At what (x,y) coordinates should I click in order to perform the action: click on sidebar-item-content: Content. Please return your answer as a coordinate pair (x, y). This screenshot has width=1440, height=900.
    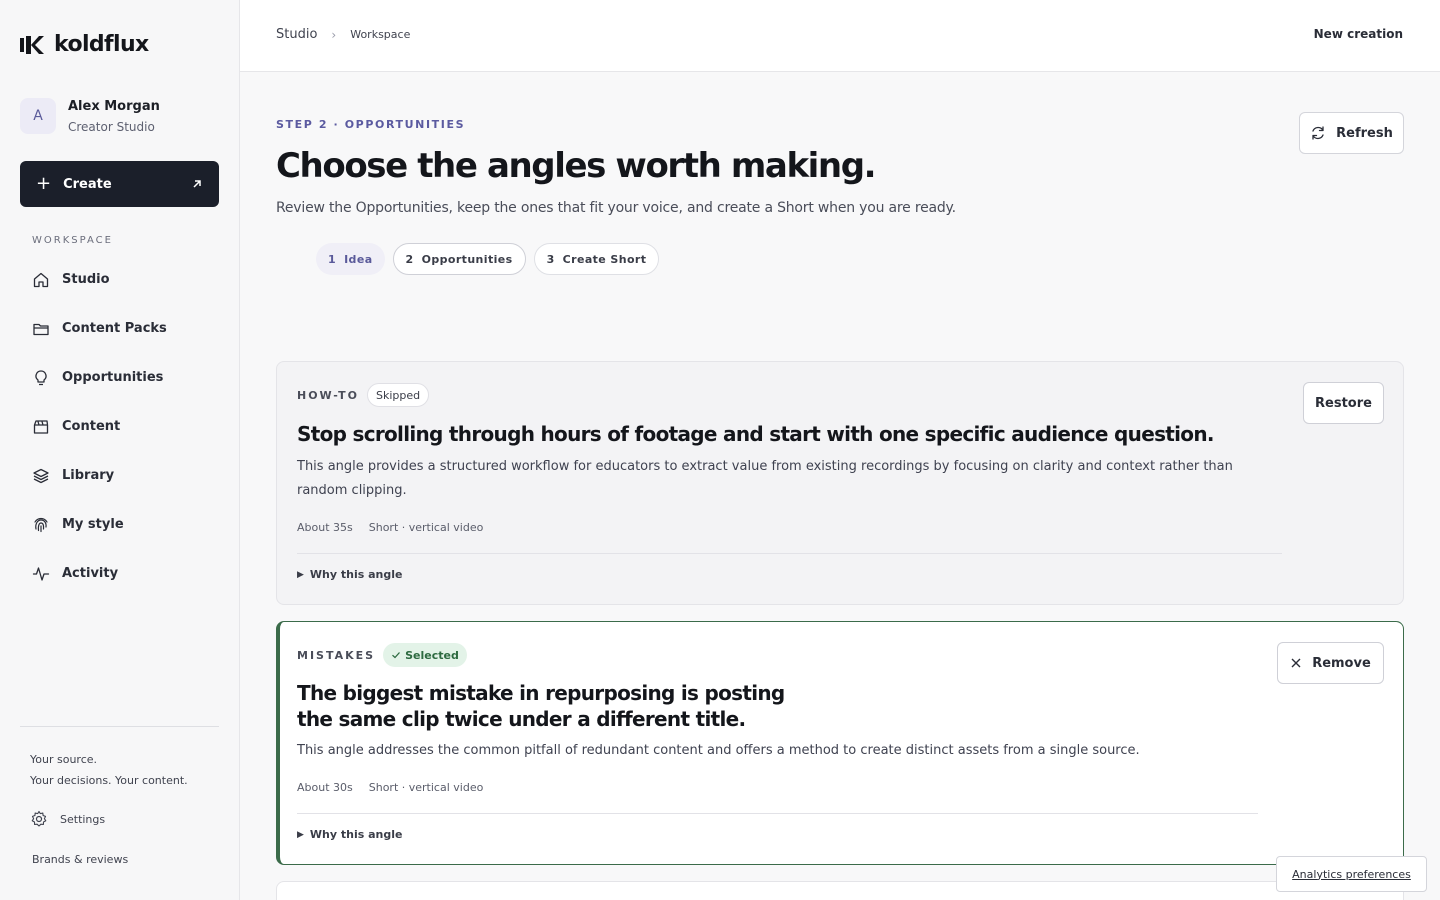
    Looking at the image, I should click on (119, 426).